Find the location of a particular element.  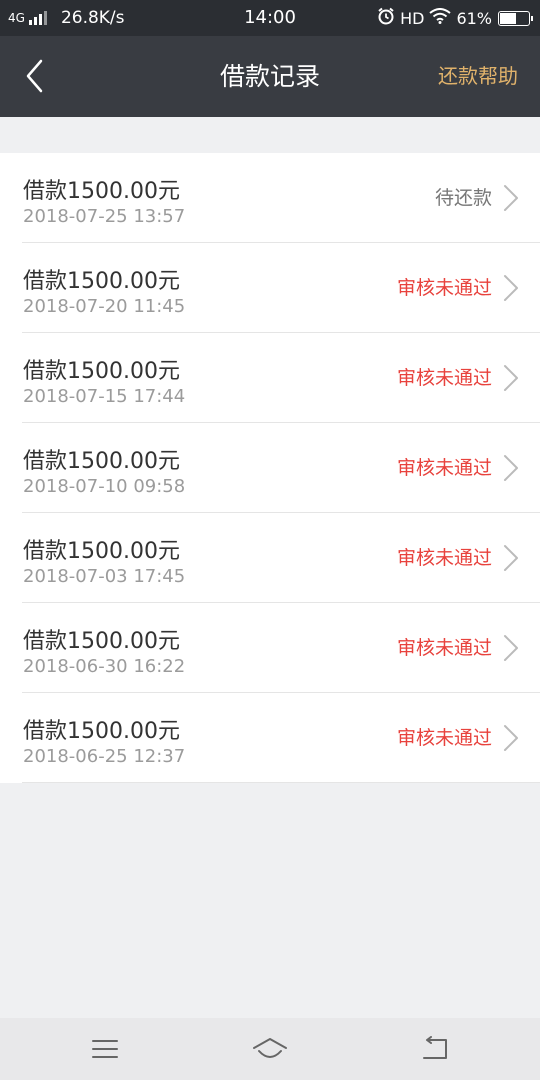

system-nav-bar is located at coordinates (270, 1049).